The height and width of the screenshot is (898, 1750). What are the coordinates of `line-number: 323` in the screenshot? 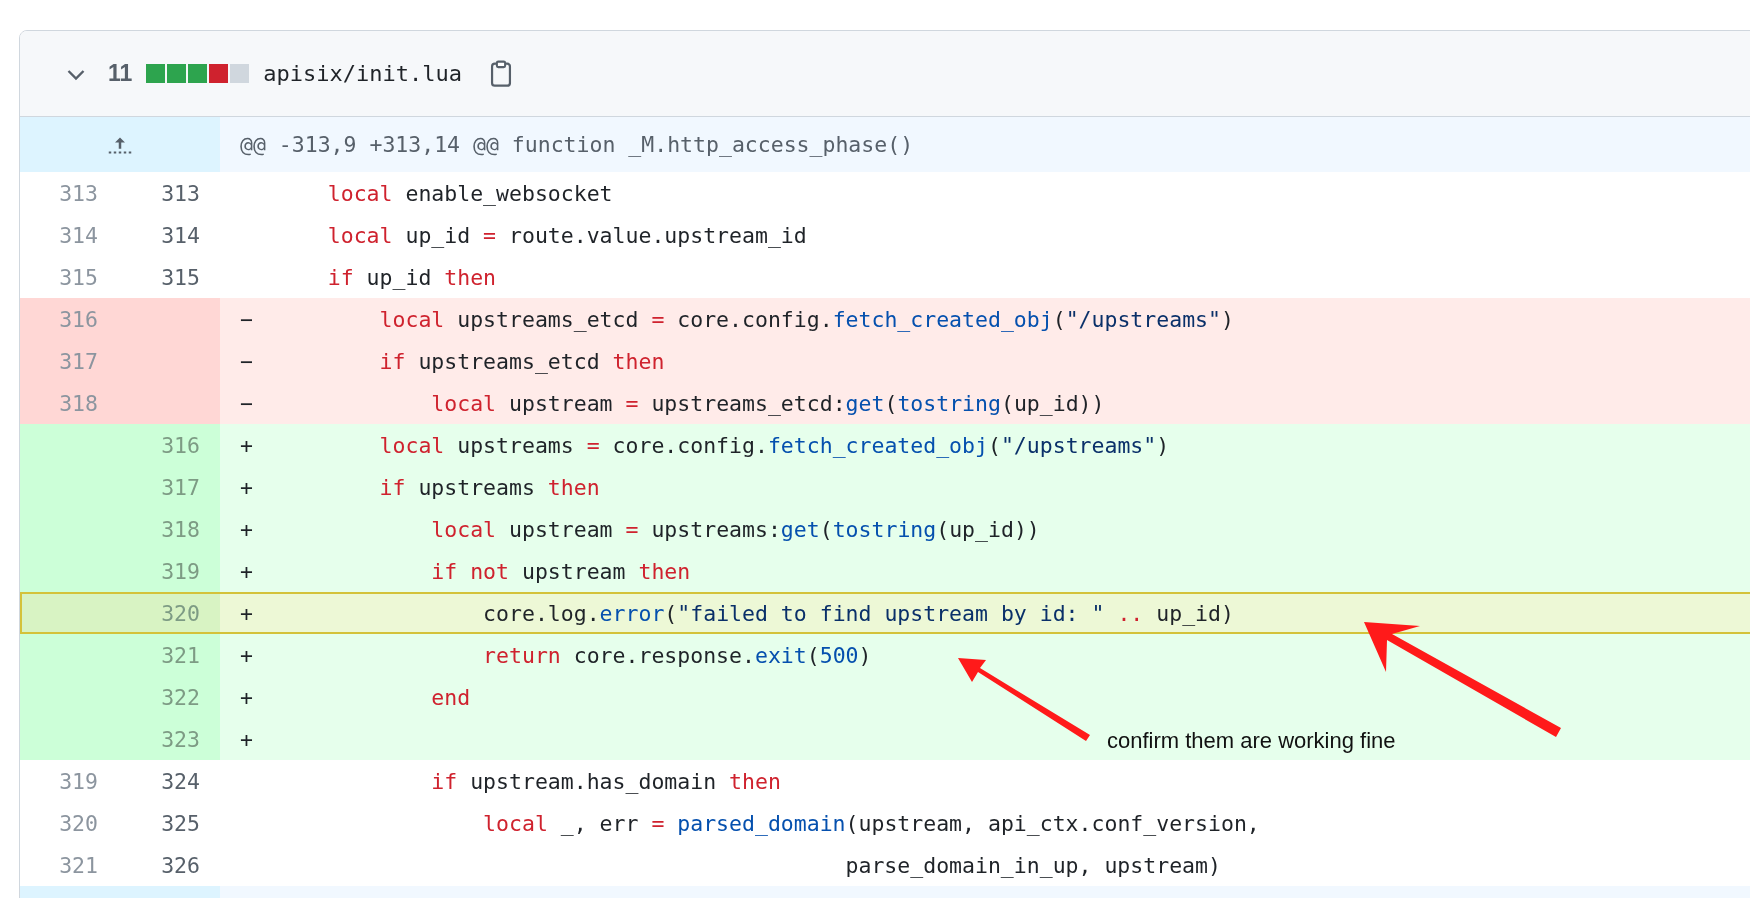 It's located at (170, 739).